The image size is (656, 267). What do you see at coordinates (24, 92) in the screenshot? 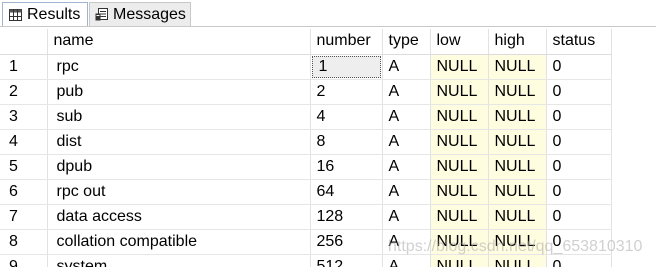
I see `row-number: 2` at bounding box center [24, 92].